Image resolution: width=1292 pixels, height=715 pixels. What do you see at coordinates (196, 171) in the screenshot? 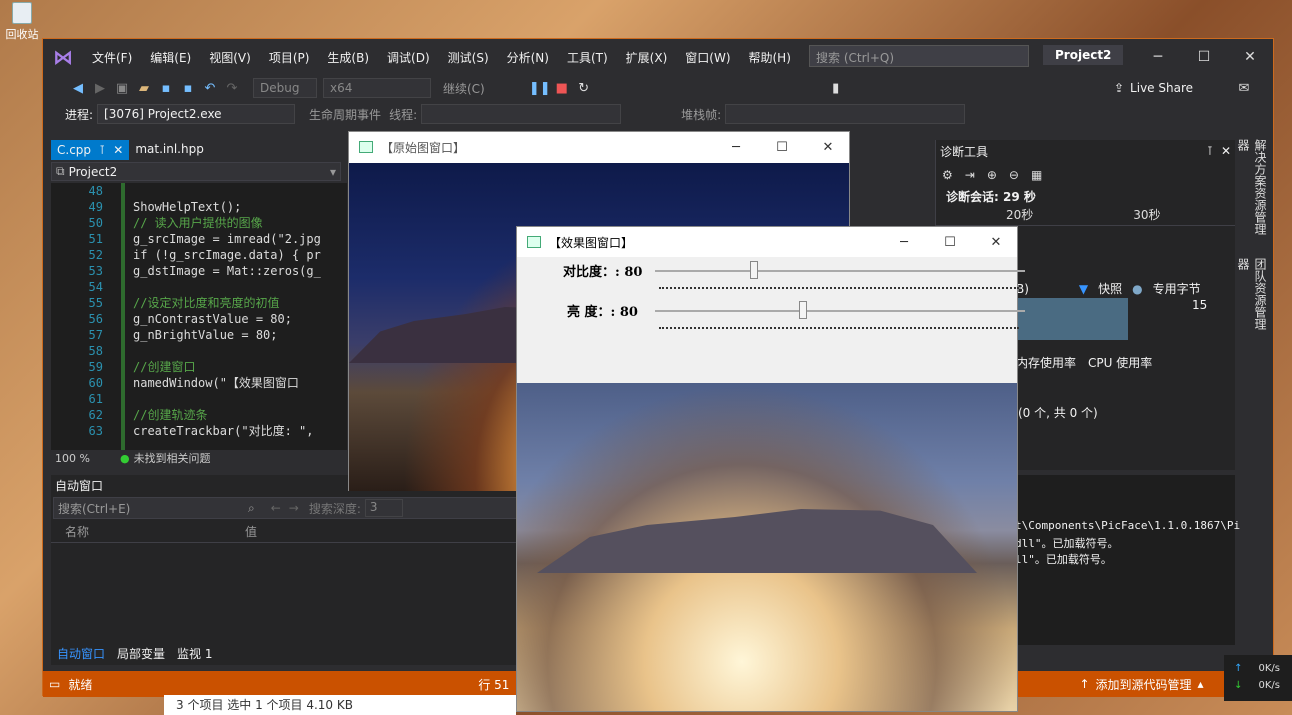
I see `project-nav-dropdown: ⧉ Project2 ▾` at bounding box center [196, 171].